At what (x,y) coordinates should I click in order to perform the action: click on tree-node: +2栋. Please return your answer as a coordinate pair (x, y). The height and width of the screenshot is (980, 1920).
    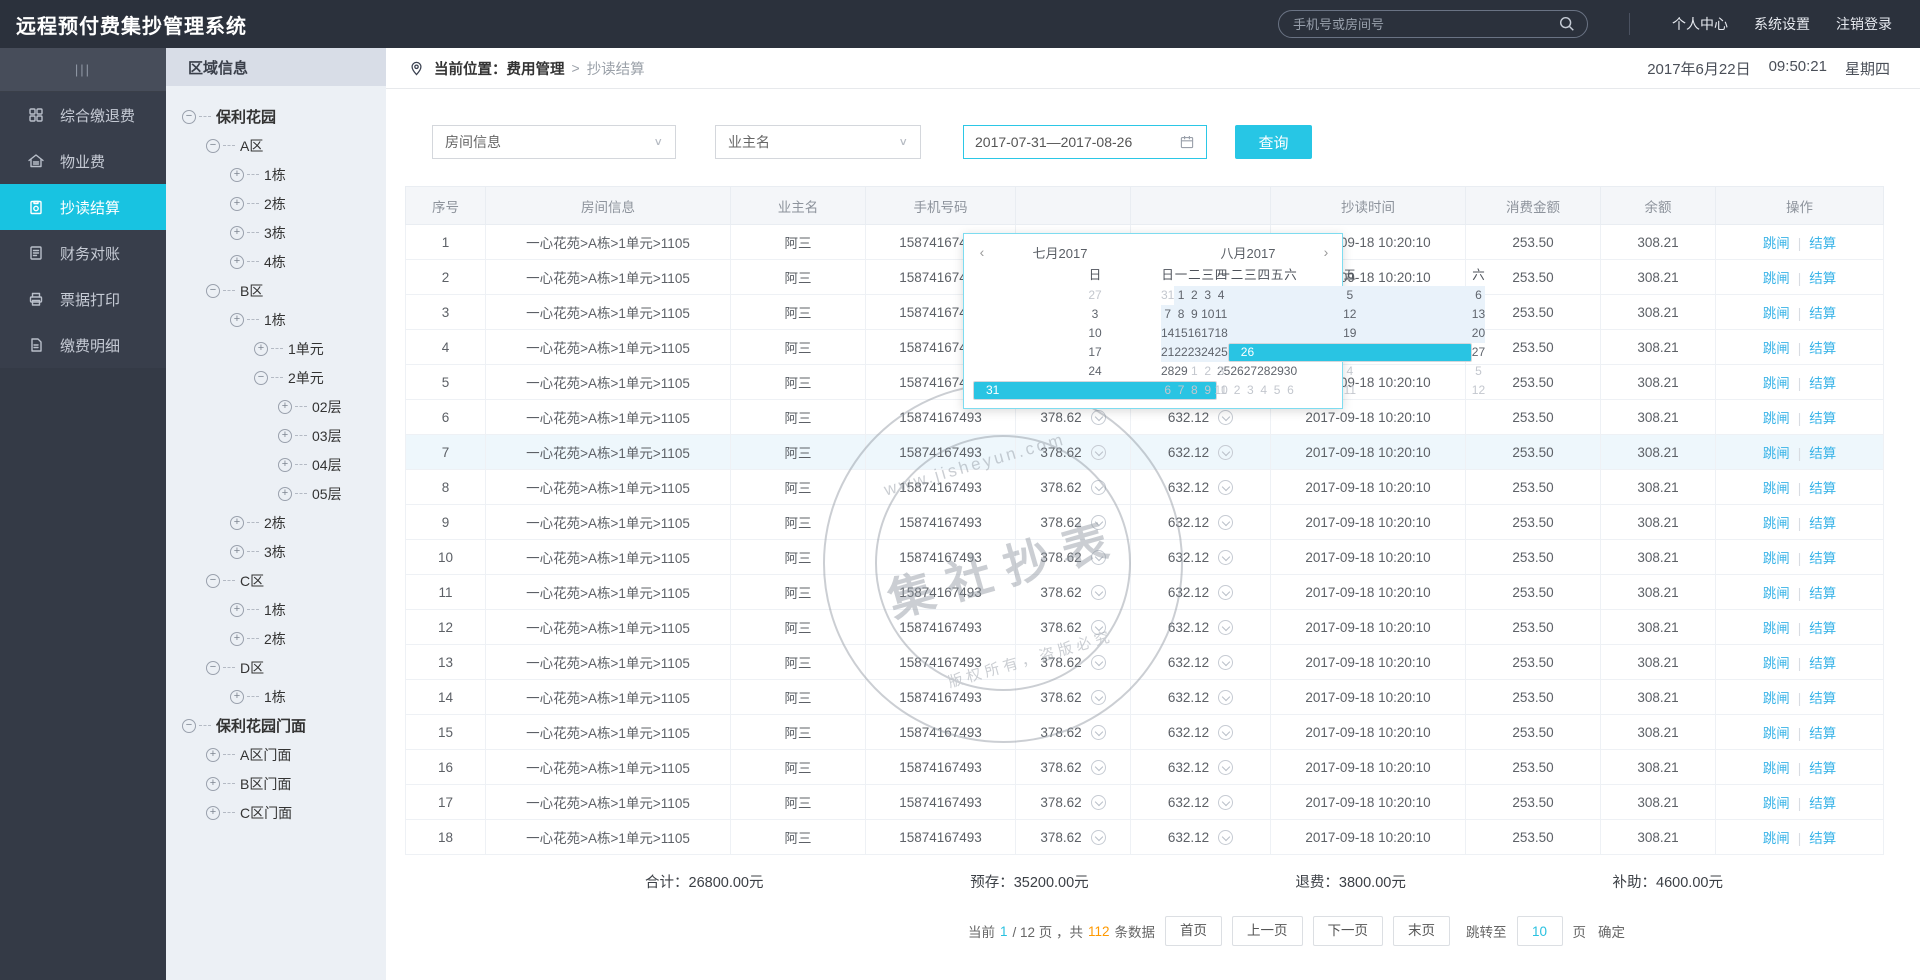
    Looking at the image, I should click on (284, 522).